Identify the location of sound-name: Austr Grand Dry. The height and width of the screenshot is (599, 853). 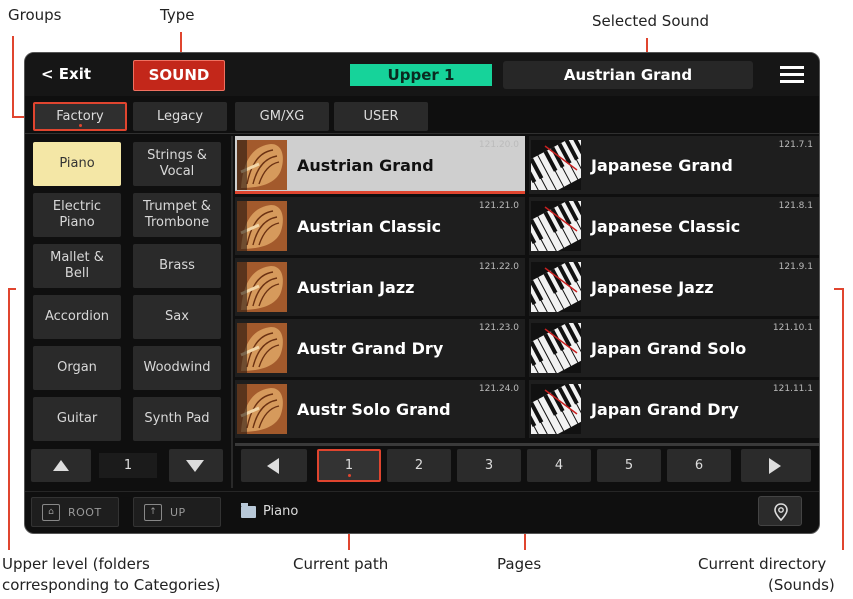
(370, 348).